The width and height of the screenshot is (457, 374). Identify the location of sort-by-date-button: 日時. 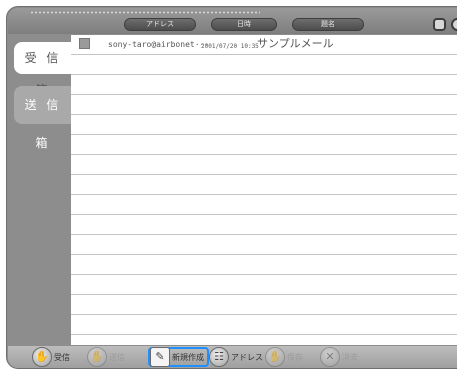
(244, 24).